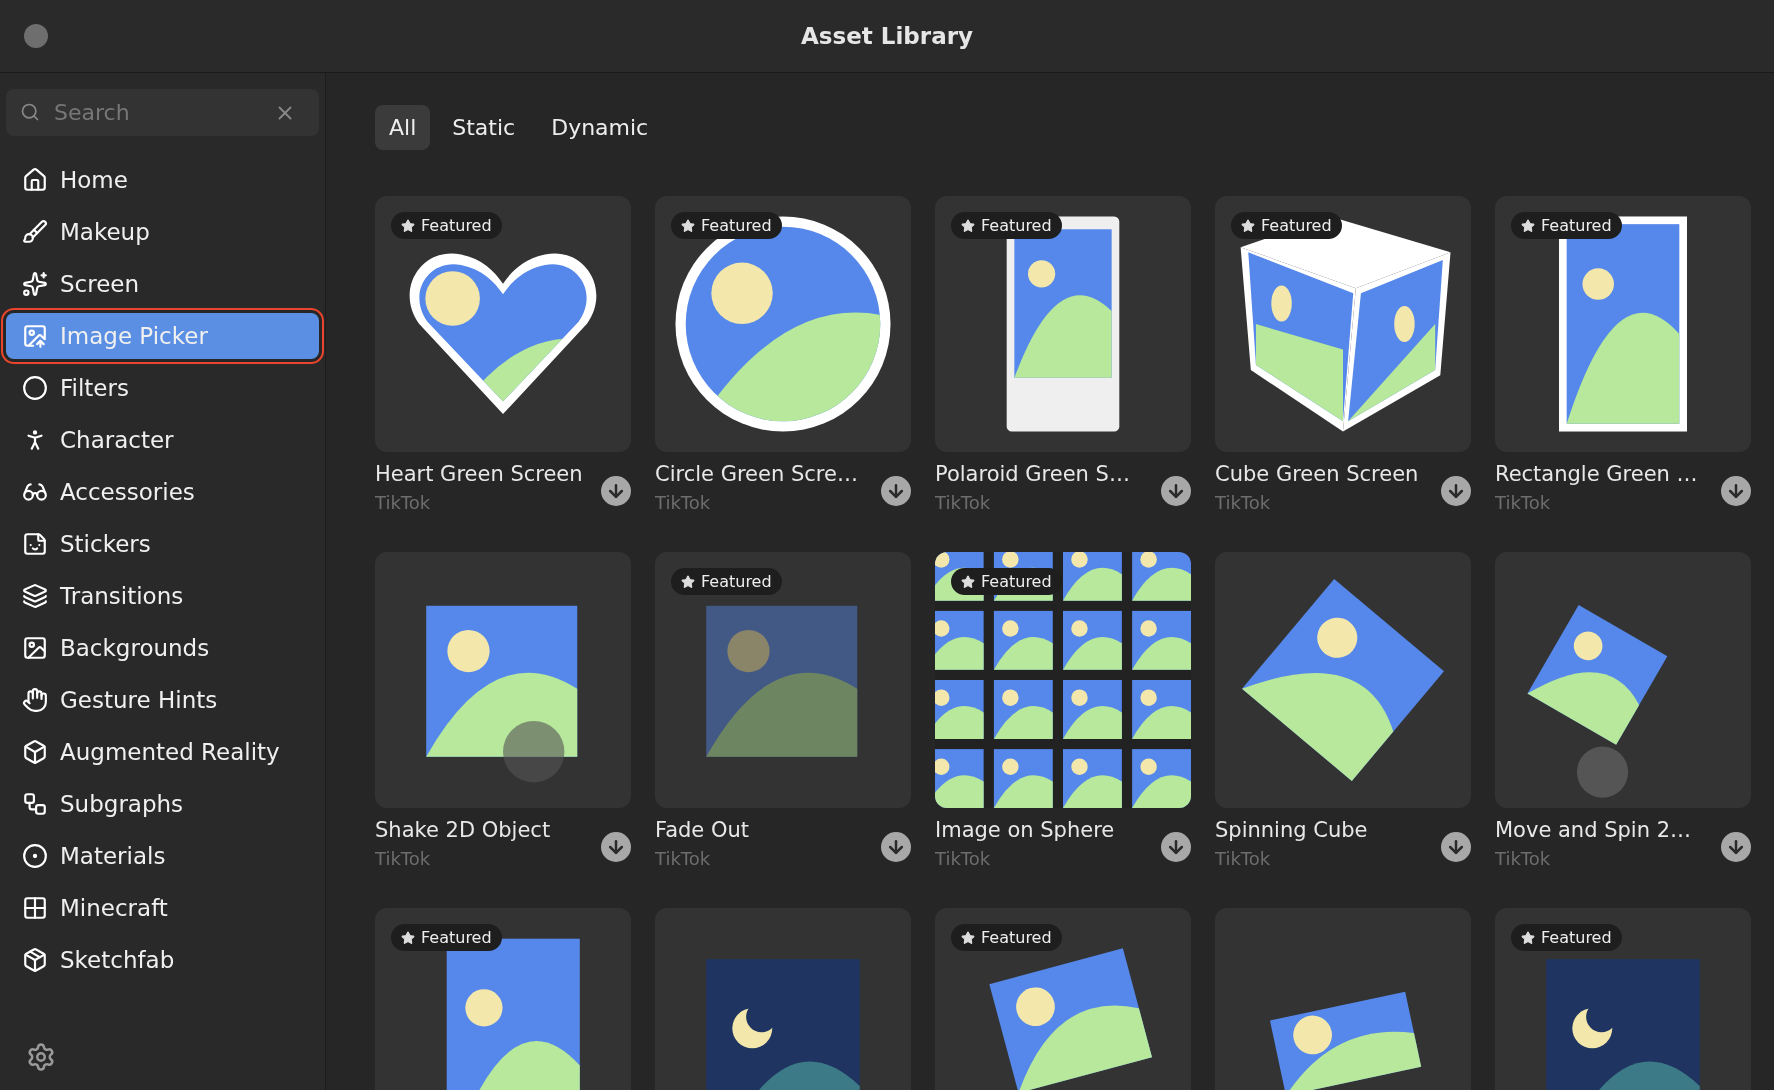 The height and width of the screenshot is (1090, 1774). I want to click on home-icon, so click(35, 180).